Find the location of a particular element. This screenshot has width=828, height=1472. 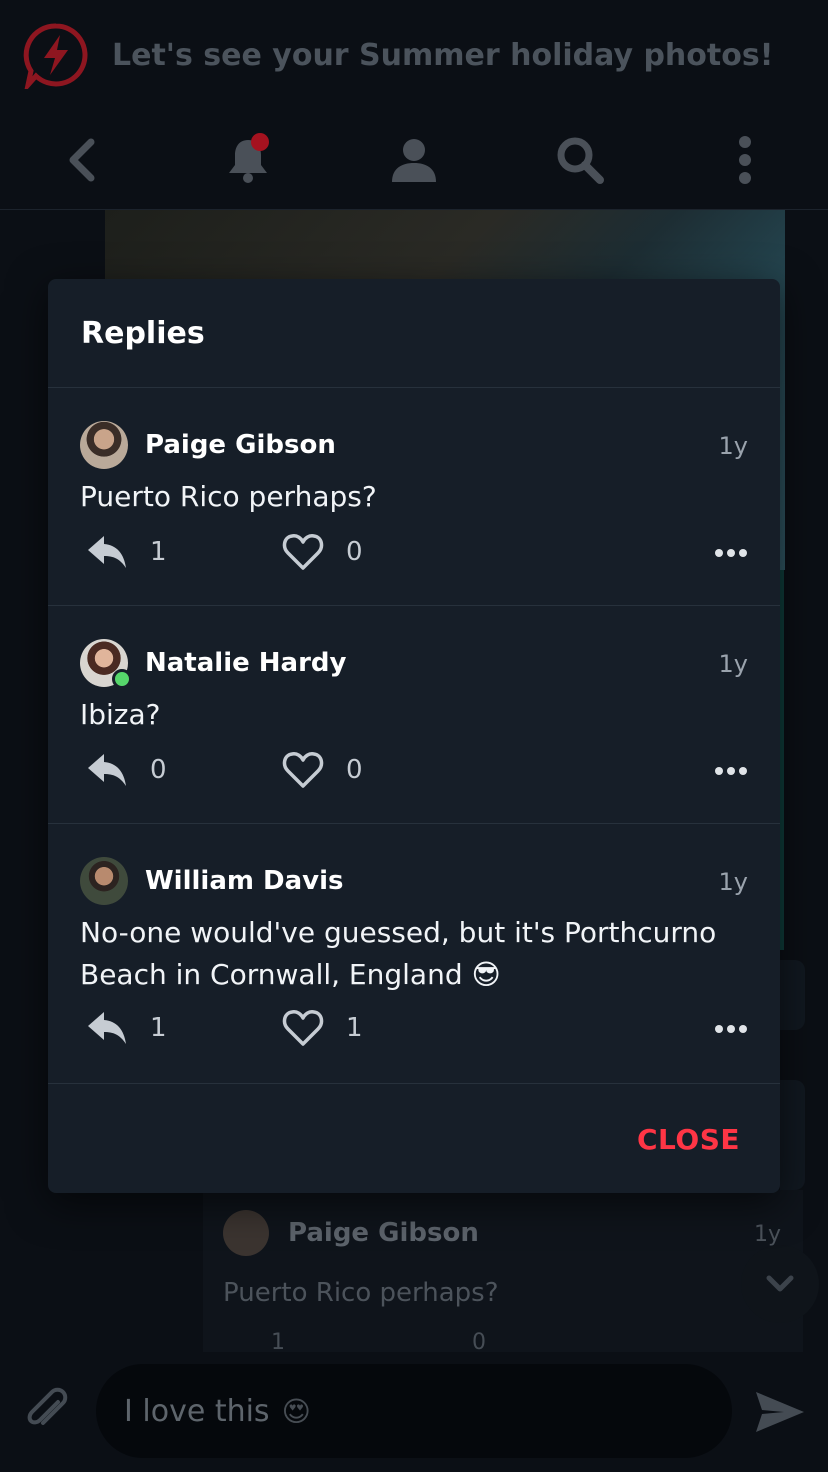

back-button is located at coordinates (83, 160).